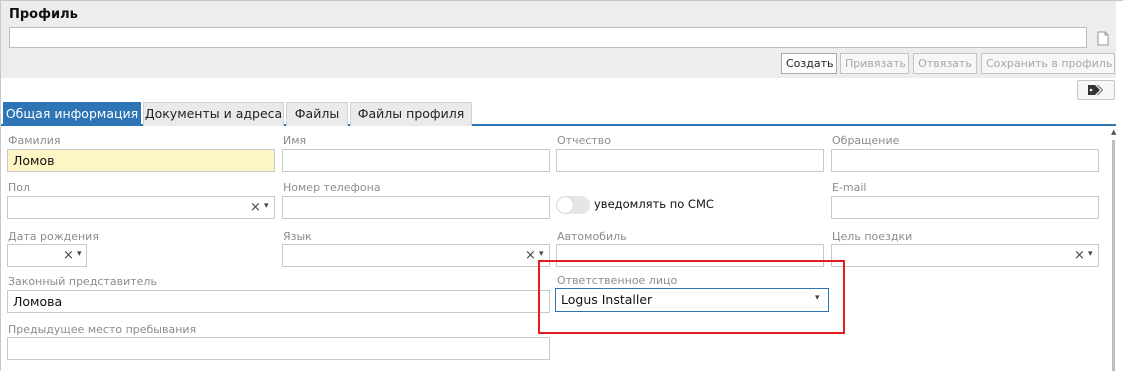 The width and height of the screenshot is (1123, 371). What do you see at coordinates (1103, 38) in the screenshot?
I see `document-icon` at bounding box center [1103, 38].